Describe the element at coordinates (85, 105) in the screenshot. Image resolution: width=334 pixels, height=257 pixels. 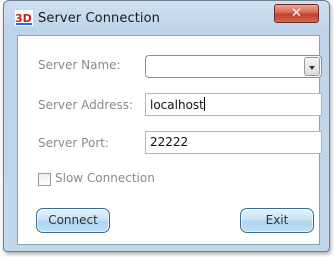
I see `server-address-label: Server Address:` at that location.